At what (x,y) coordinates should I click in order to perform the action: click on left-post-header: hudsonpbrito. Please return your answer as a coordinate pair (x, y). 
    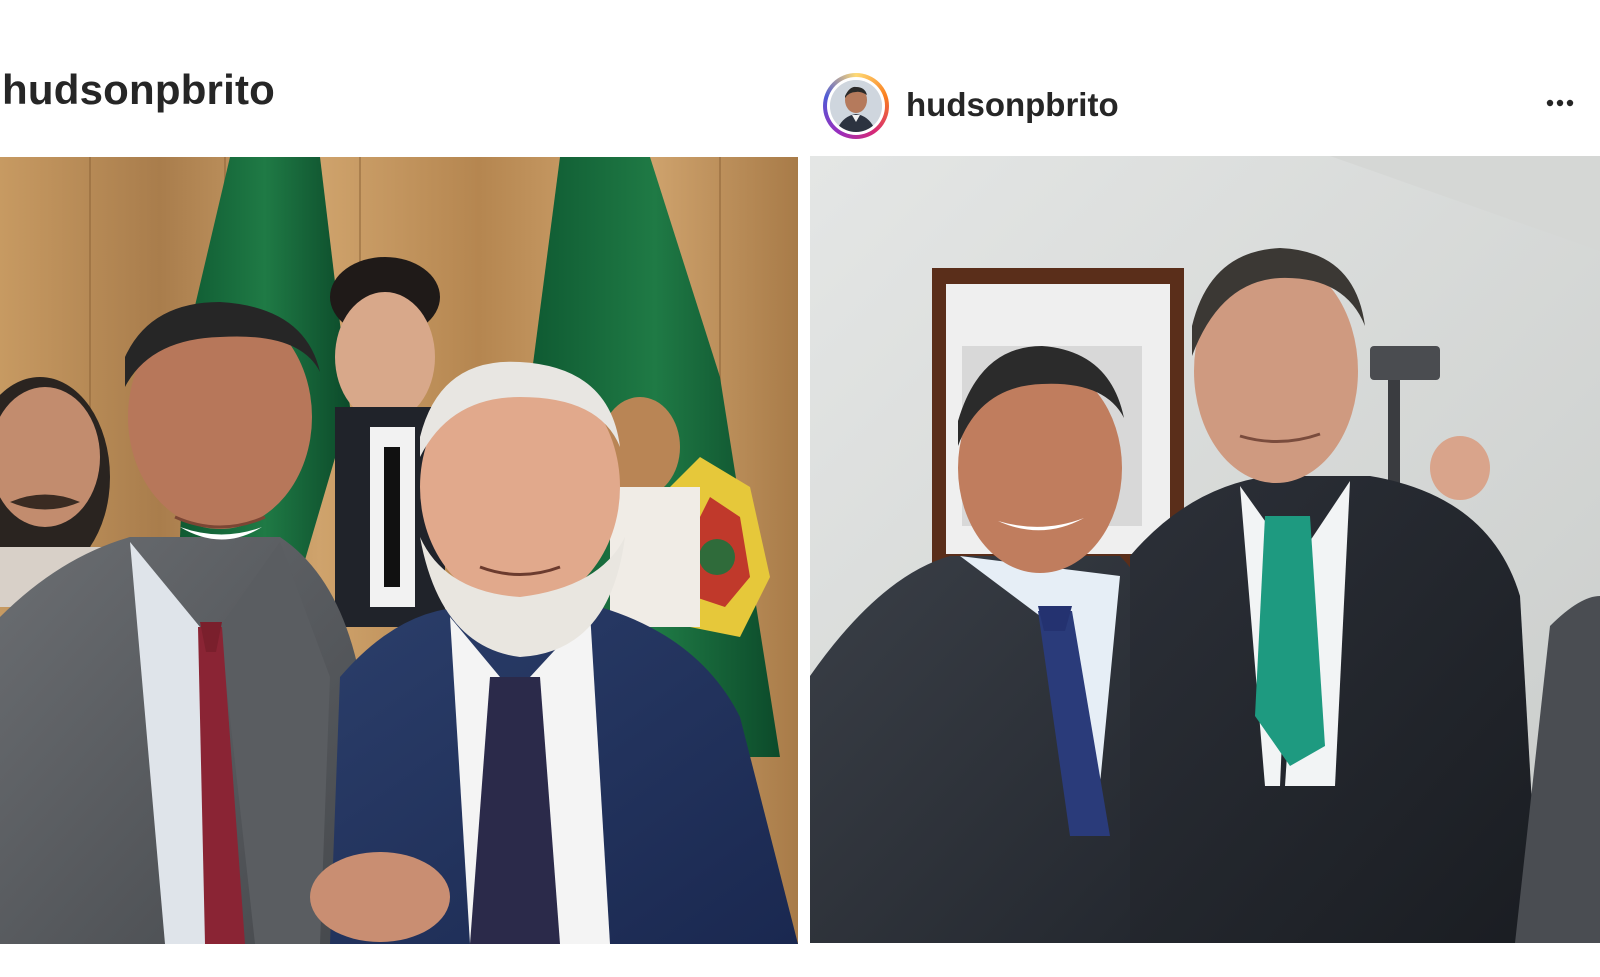
    Looking at the image, I should click on (400, 90).